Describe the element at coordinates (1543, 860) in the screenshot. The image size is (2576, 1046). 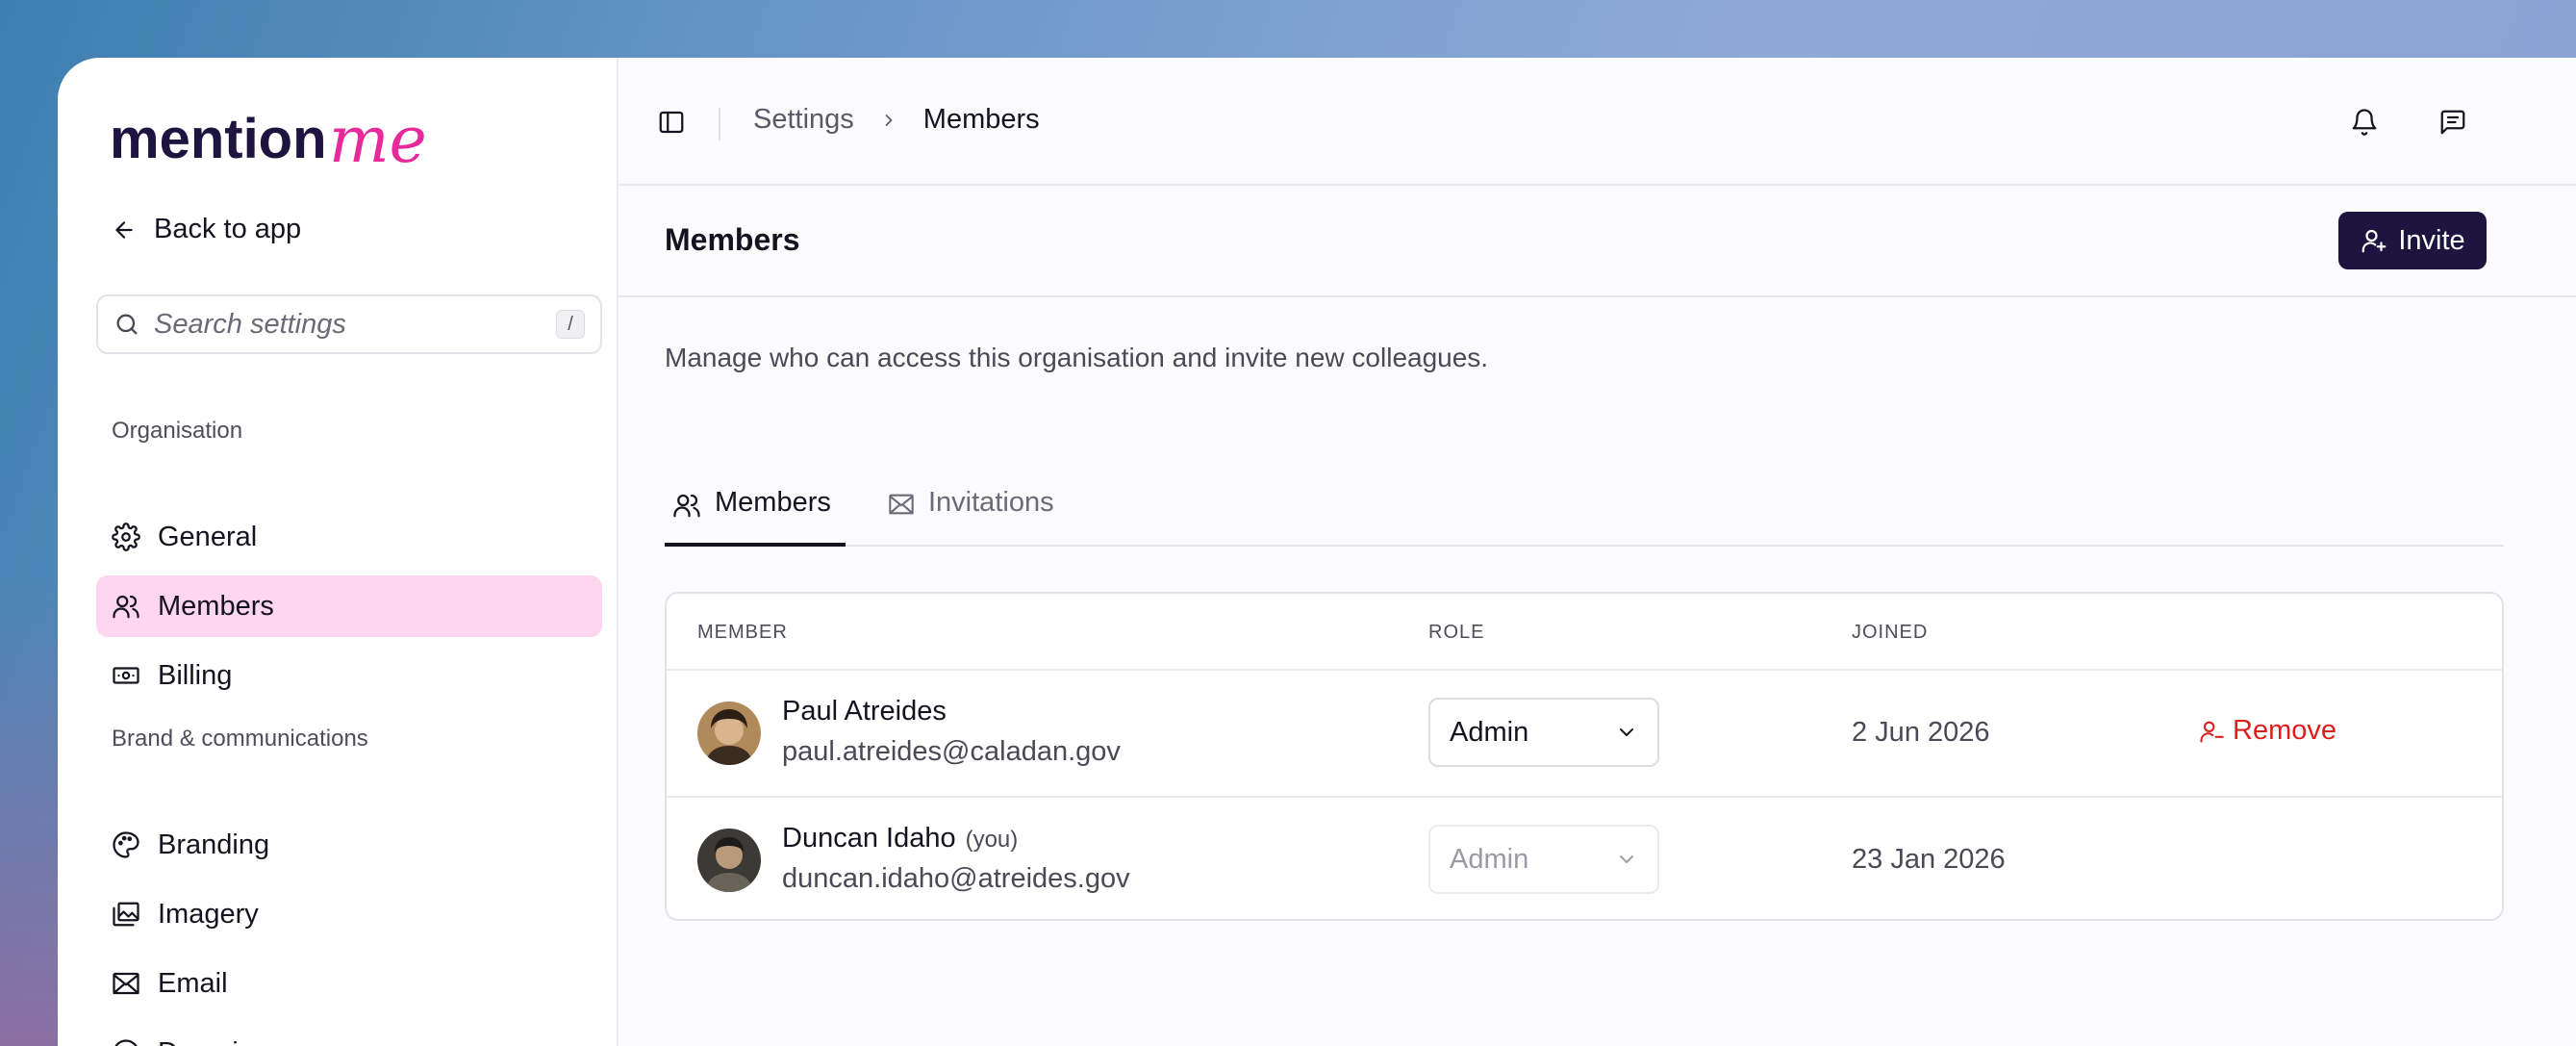
I see `role-select-disabled: Admin` at that location.